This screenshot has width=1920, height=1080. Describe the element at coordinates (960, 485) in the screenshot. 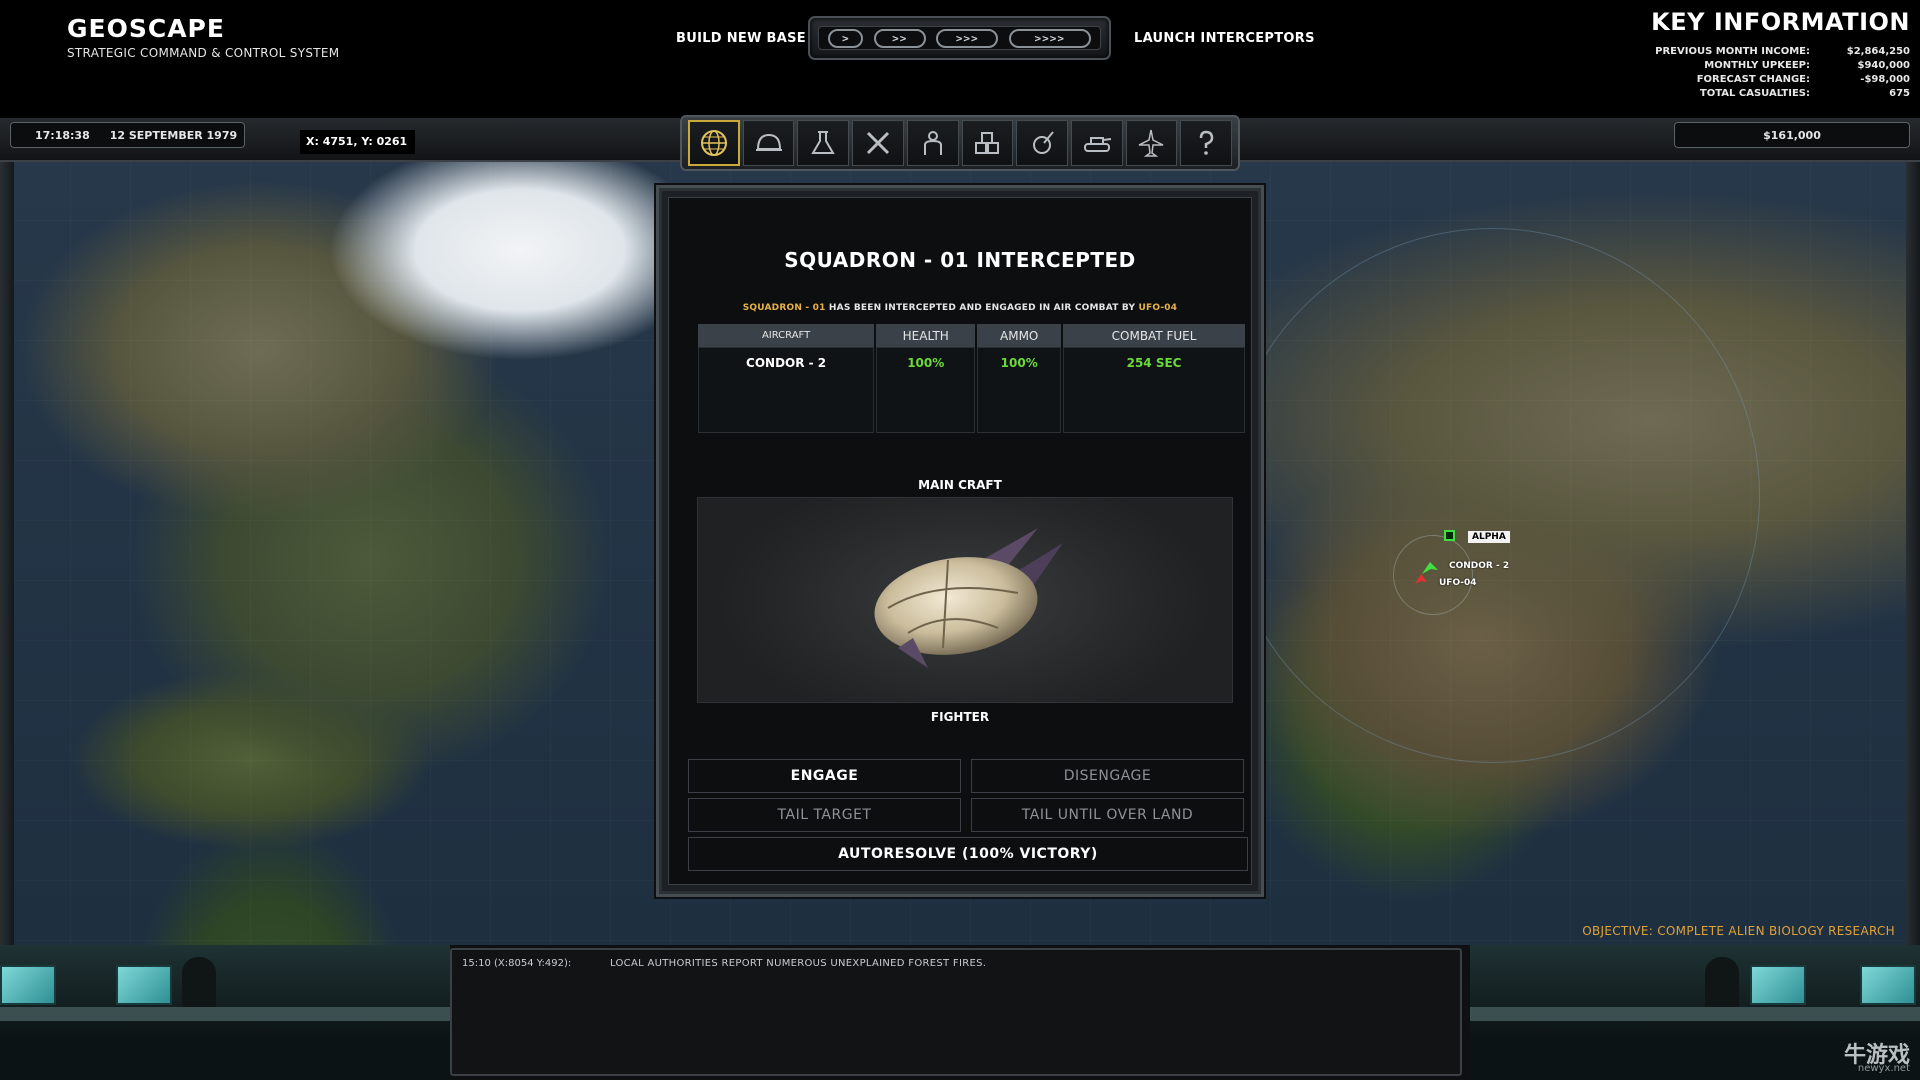

I see `main-craft-label: MAIN CRAFT` at that location.